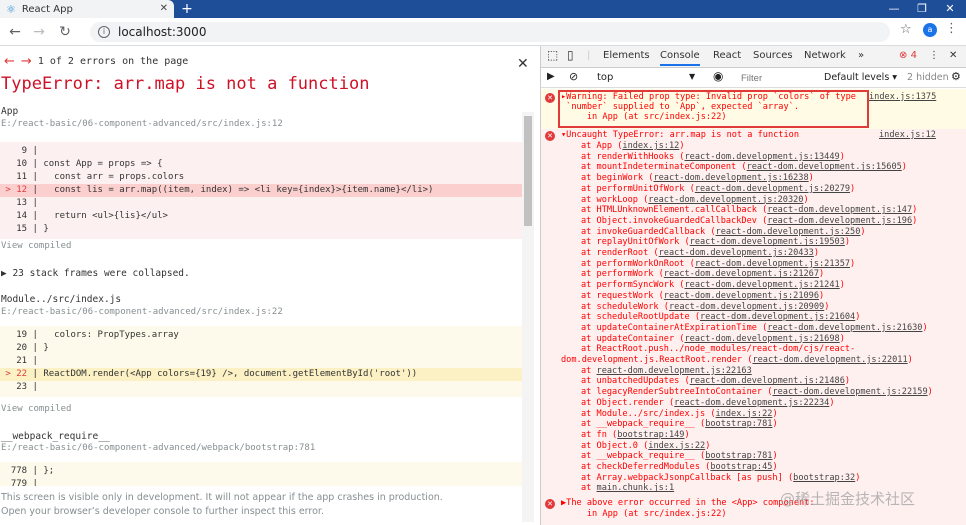 Image resolution: width=966 pixels, height=525 pixels. What do you see at coordinates (65, 32) in the screenshot?
I see `reload-icon: ↻` at bounding box center [65, 32].